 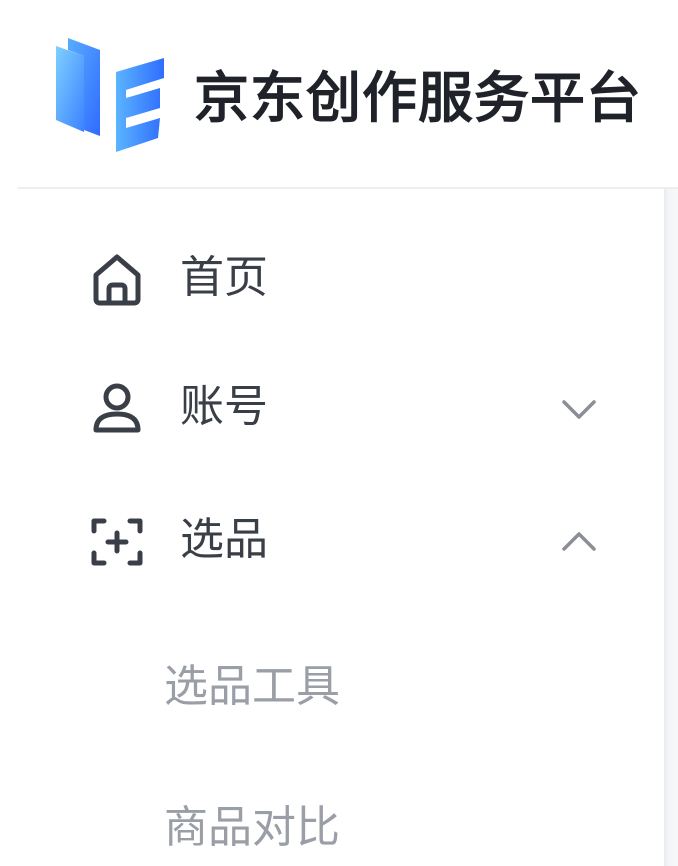 What do you see at coordinates (252, 827) in the screenshot?
I see `sidebar-subitem-label: 商品对比` at bounding box center [252, 827].